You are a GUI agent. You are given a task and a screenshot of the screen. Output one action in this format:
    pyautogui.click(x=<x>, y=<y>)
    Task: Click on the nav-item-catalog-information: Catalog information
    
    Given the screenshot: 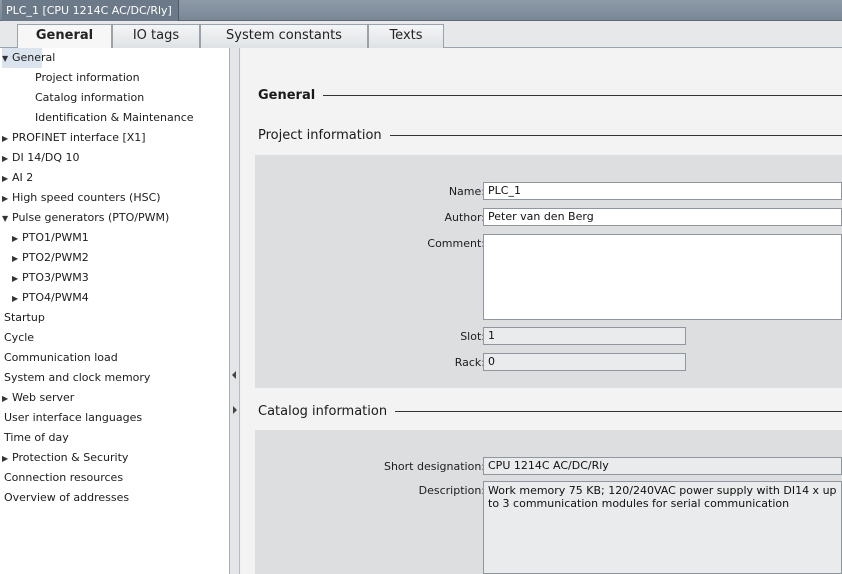 What is the action you would take?
    pyautogui.click(x=89, y=98)
    